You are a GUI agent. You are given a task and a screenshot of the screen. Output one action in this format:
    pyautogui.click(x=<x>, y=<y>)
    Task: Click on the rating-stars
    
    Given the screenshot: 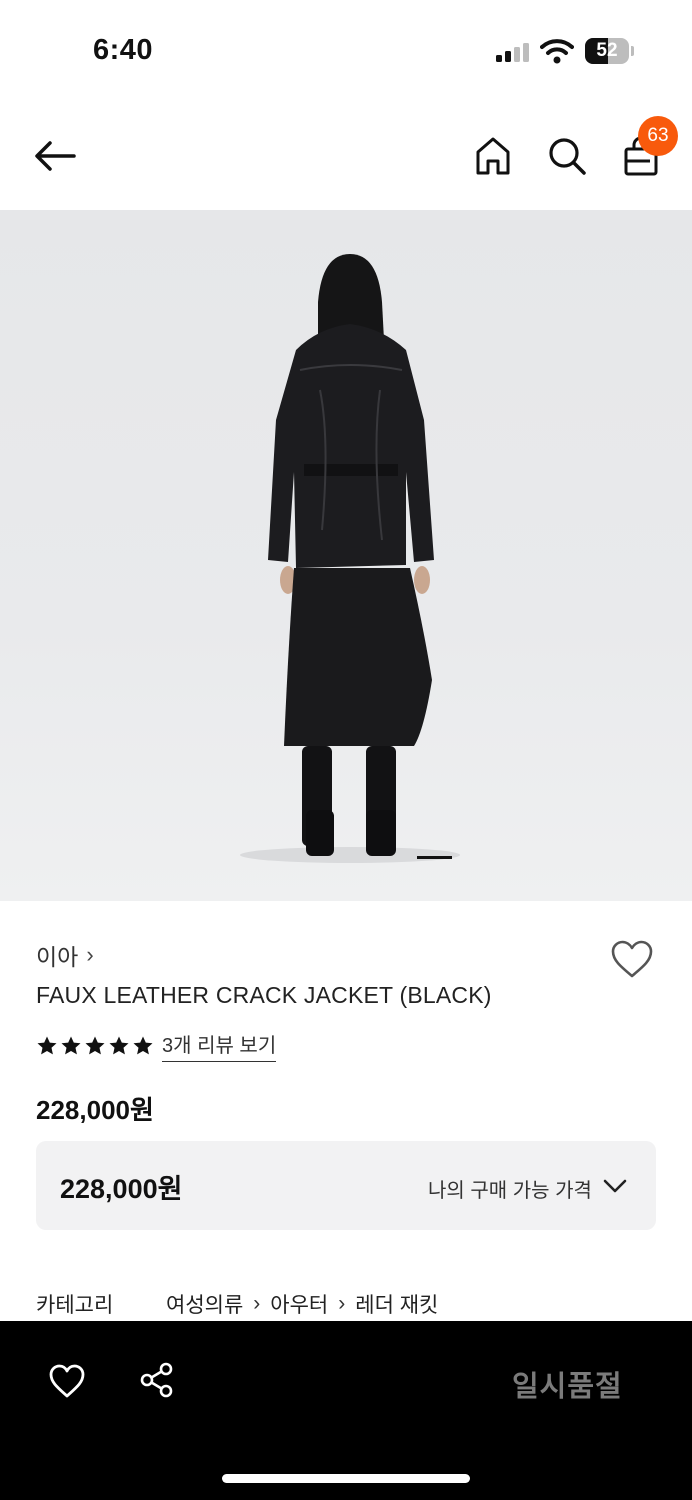 What is the action you would take?
    pyautogui.click(x=95, y=1046)
    